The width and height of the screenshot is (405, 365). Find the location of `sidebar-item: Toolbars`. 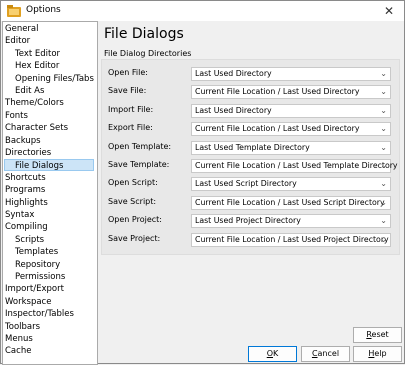

sidebar-item: Toolbars is located at coordinates (22, 327).